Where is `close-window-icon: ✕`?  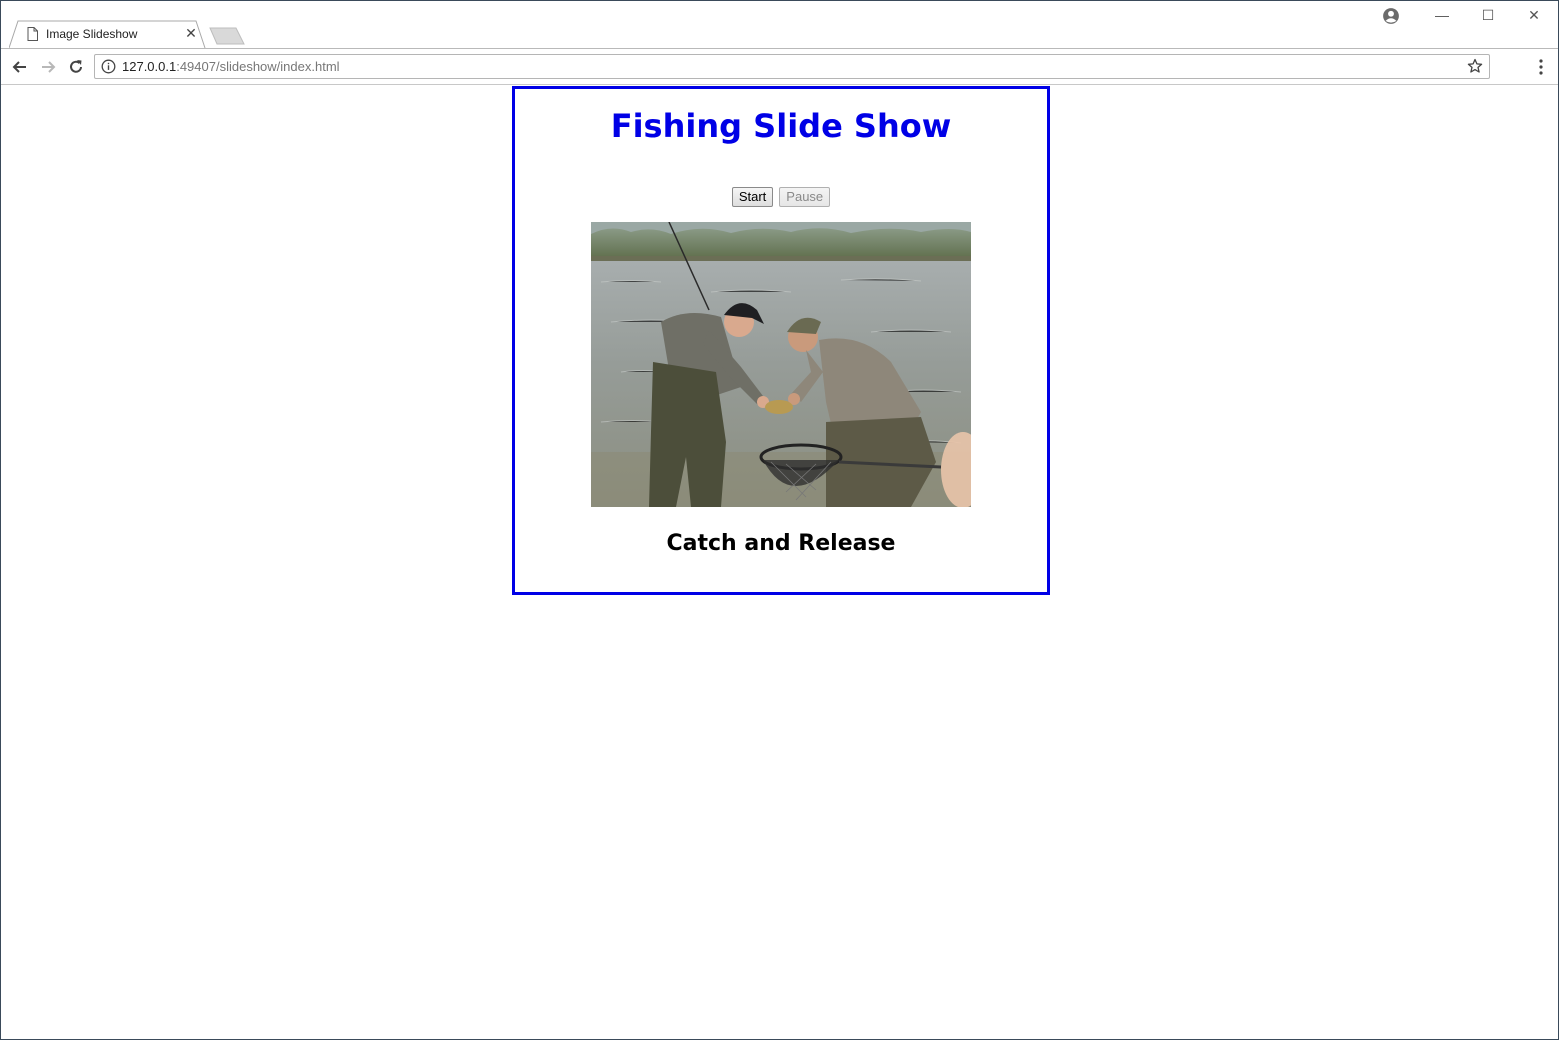
close-window-icon: ✕ is located at coordinates (1534, 15).